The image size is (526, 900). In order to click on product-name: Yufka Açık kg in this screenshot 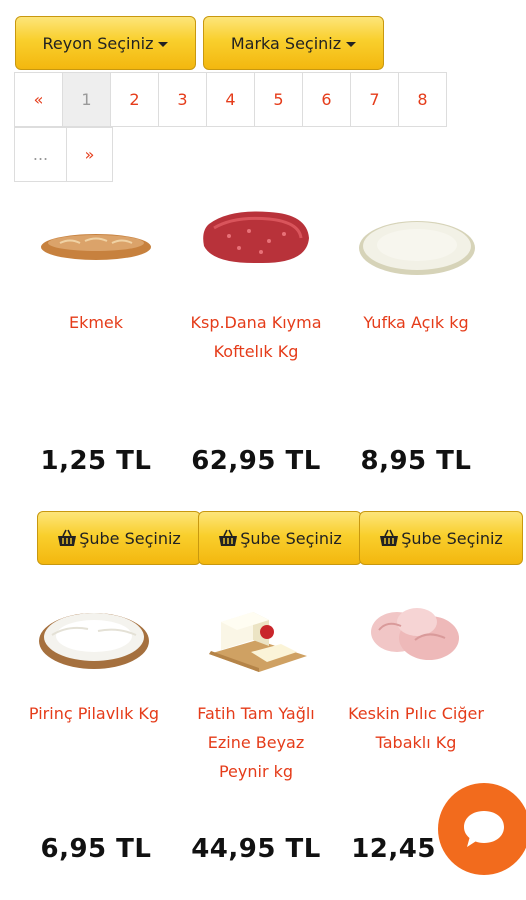, I will do `click(416, 322)`.